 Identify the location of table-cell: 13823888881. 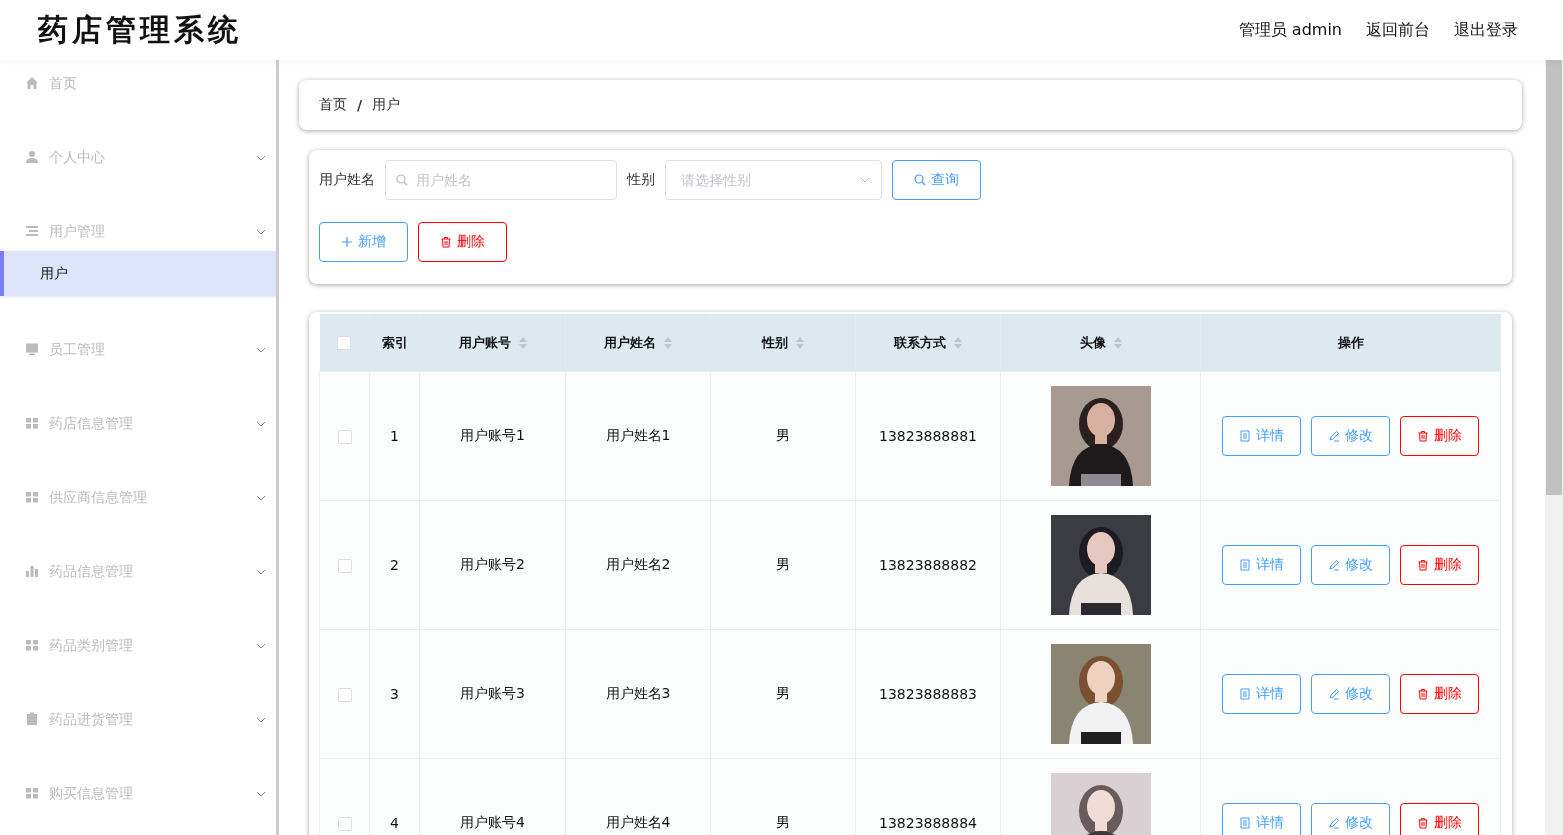
(928, 436).